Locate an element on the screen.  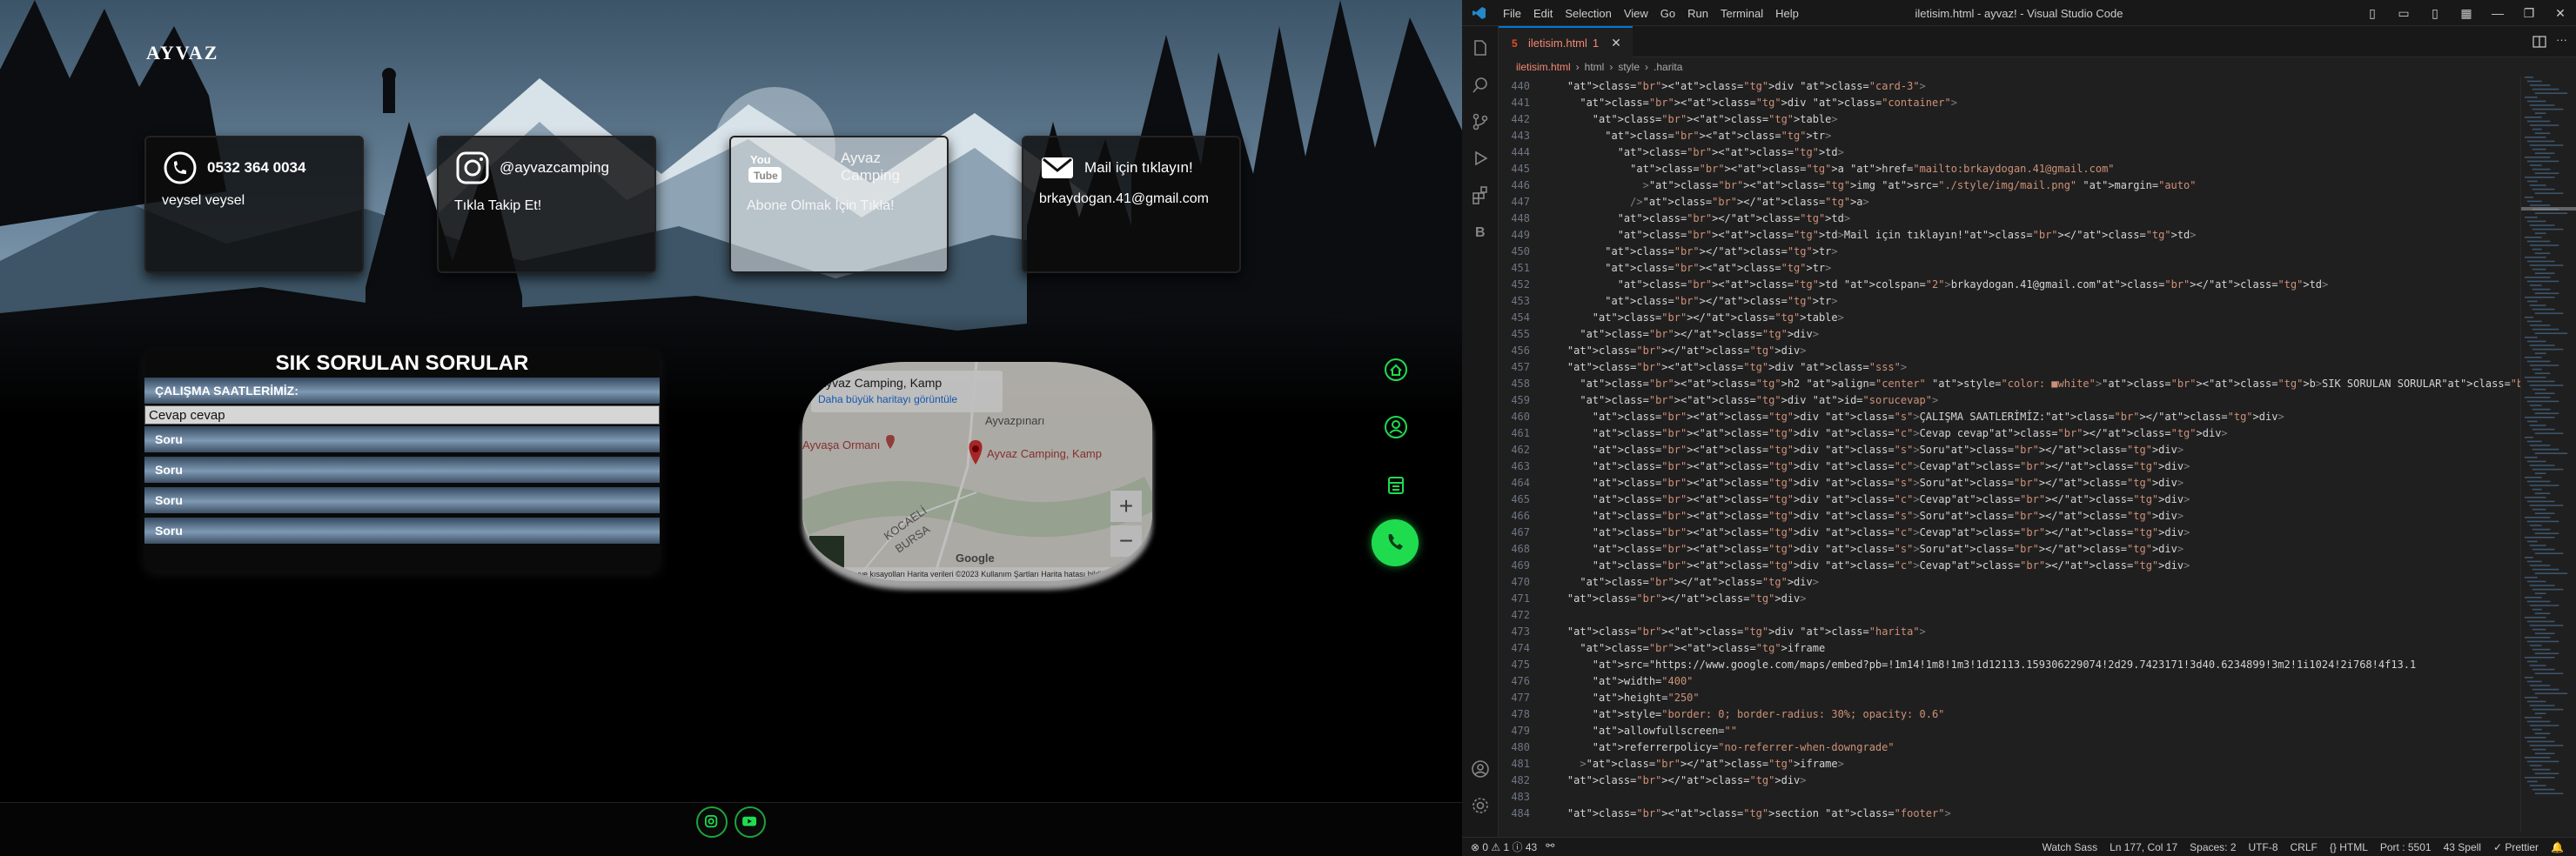
code-line: 472 is located at coordinates (2010, 615).